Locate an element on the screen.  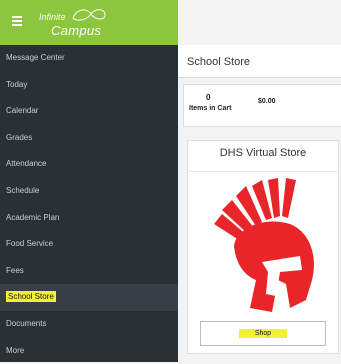
sidebar-item-label: More is located at coordinates (15, 350).